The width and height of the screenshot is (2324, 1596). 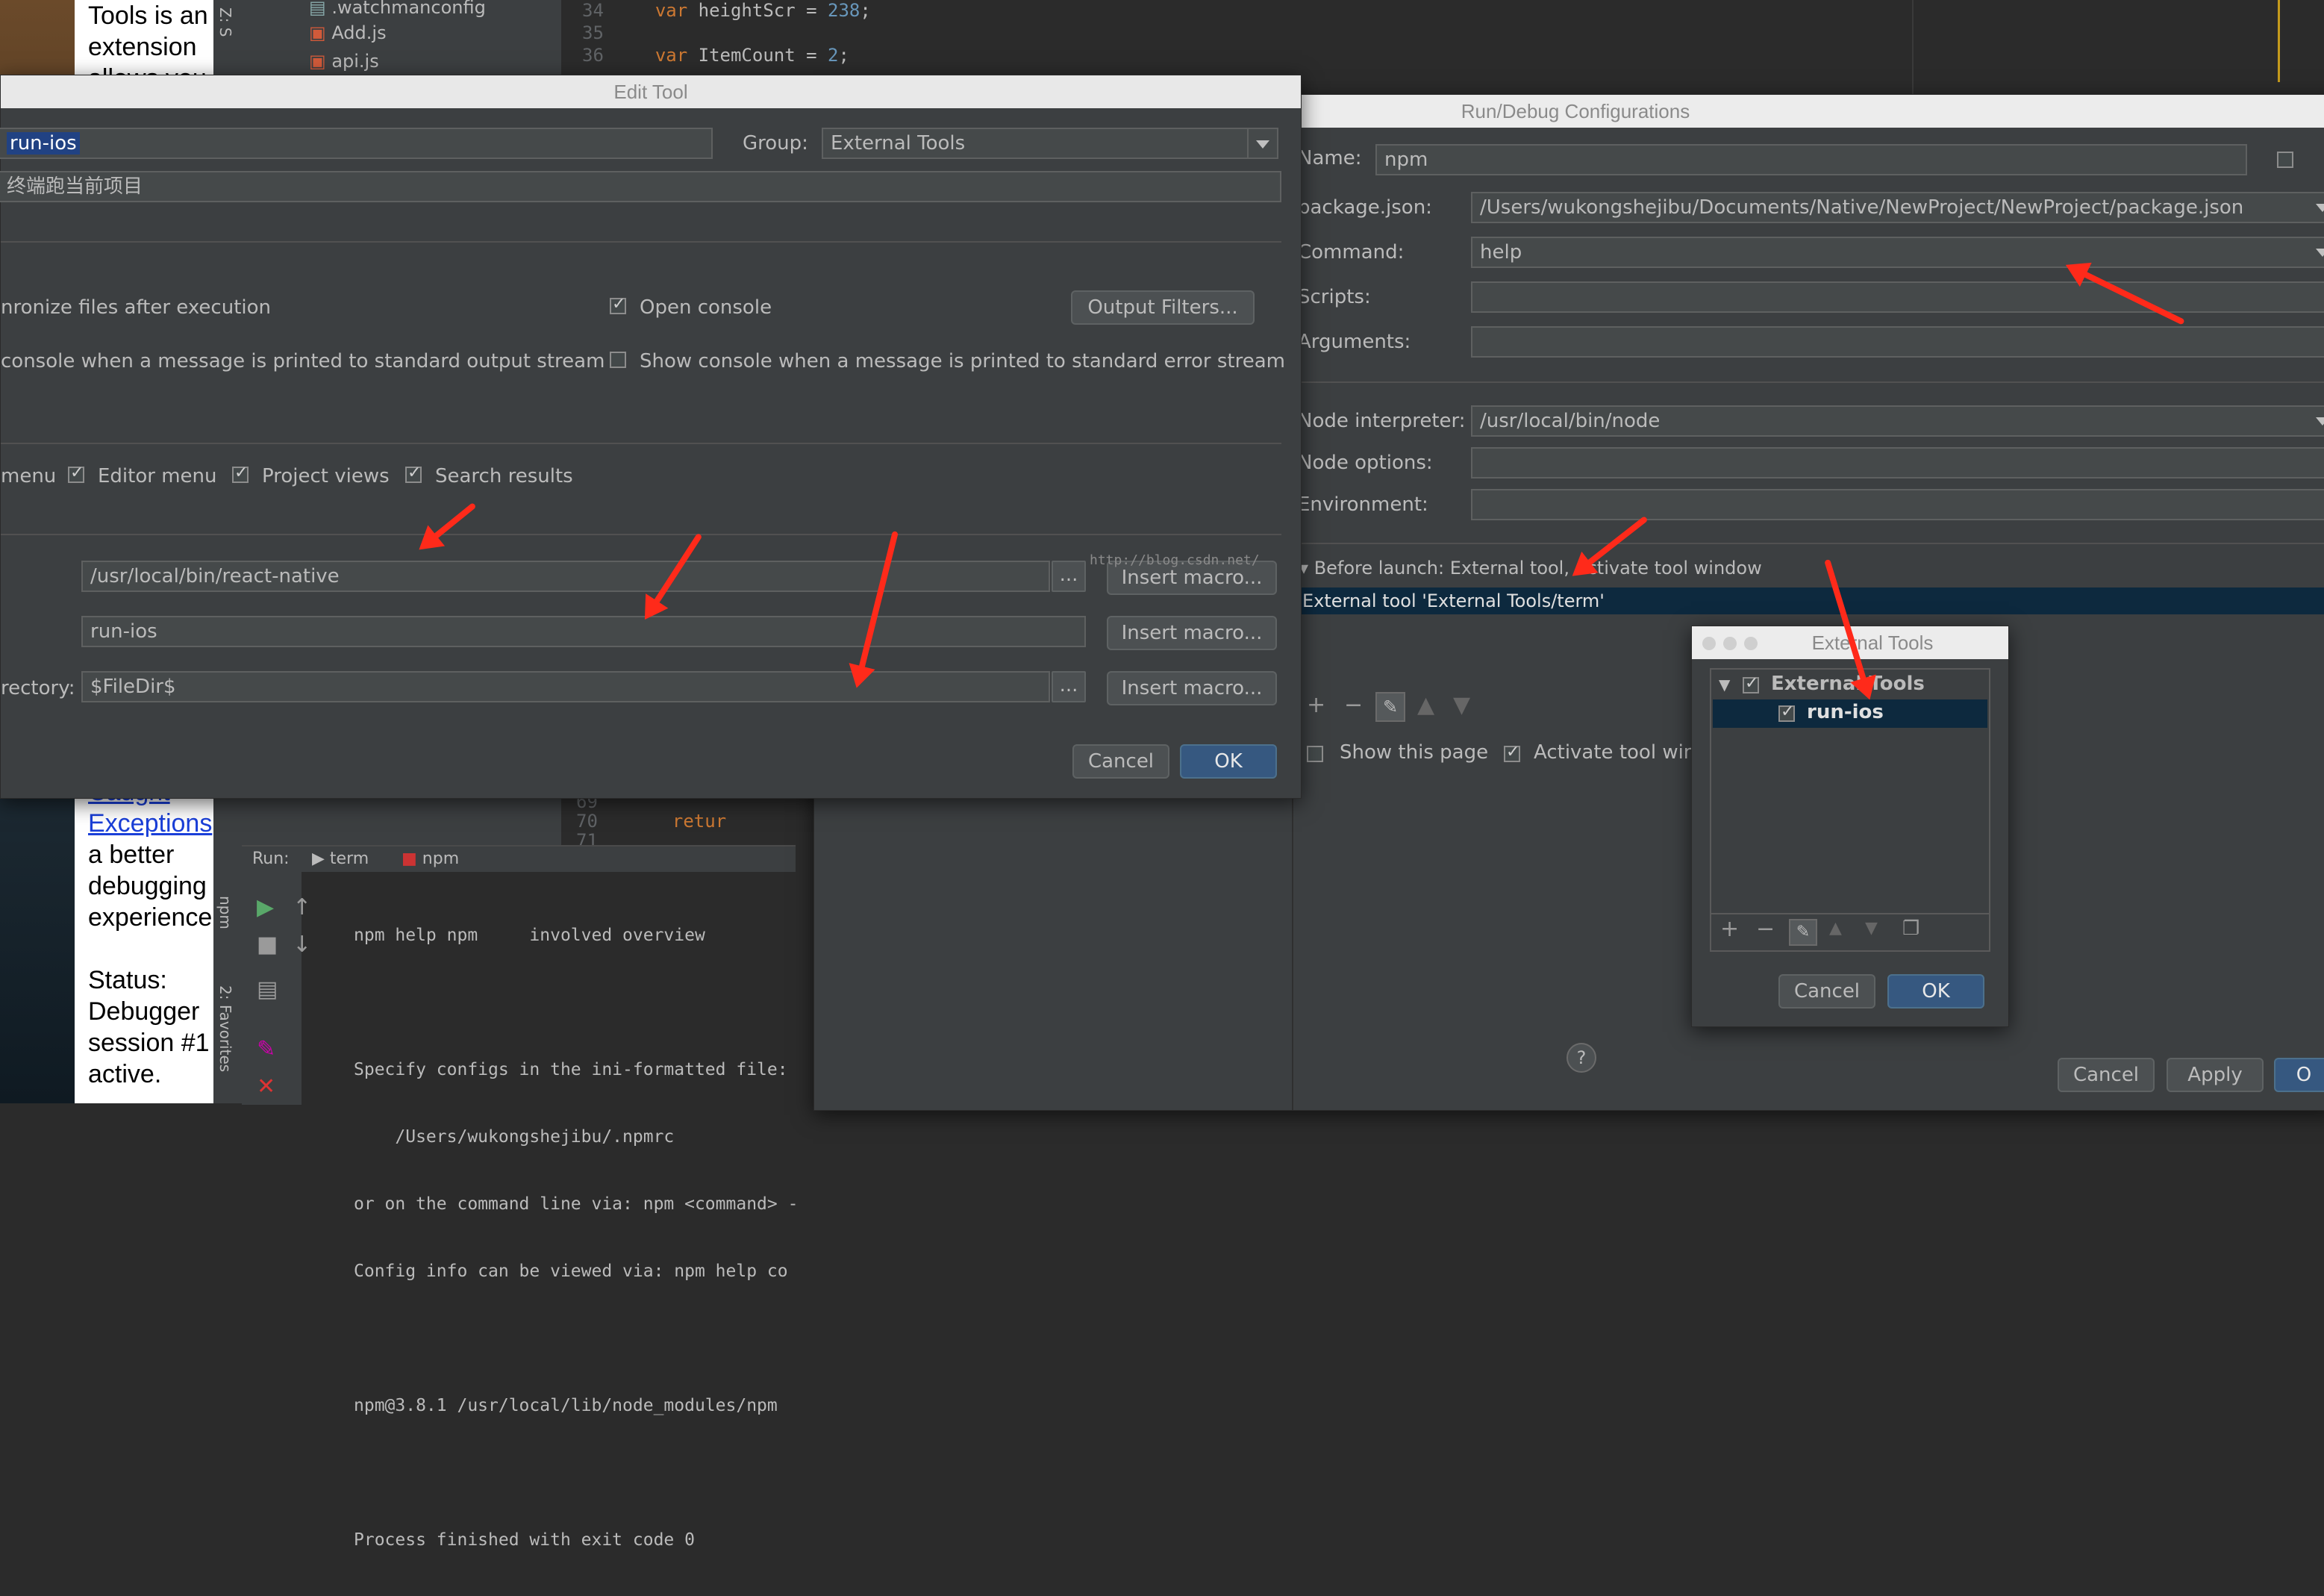 I want to click on activate-window-checkbox, so click(x=1512, y=752).